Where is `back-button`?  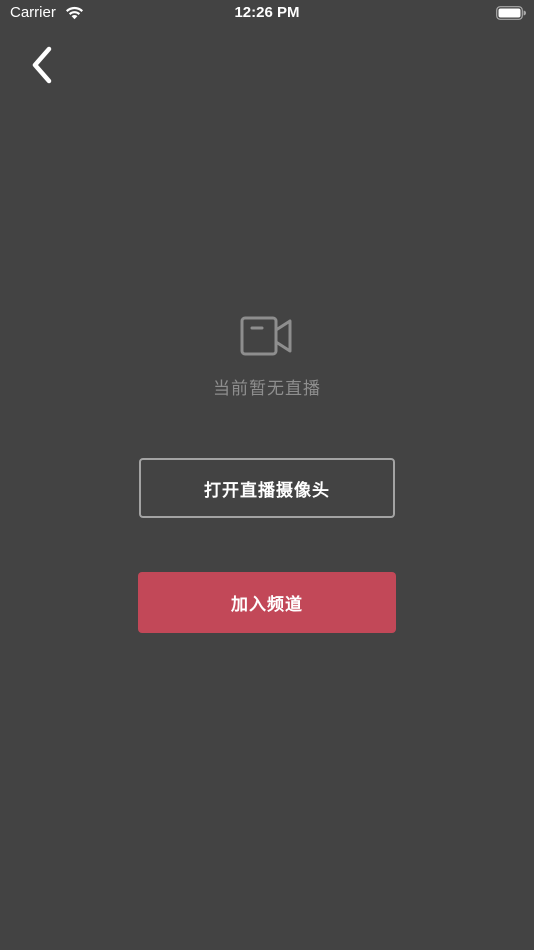 back-button is located at coordinates (42, 65).